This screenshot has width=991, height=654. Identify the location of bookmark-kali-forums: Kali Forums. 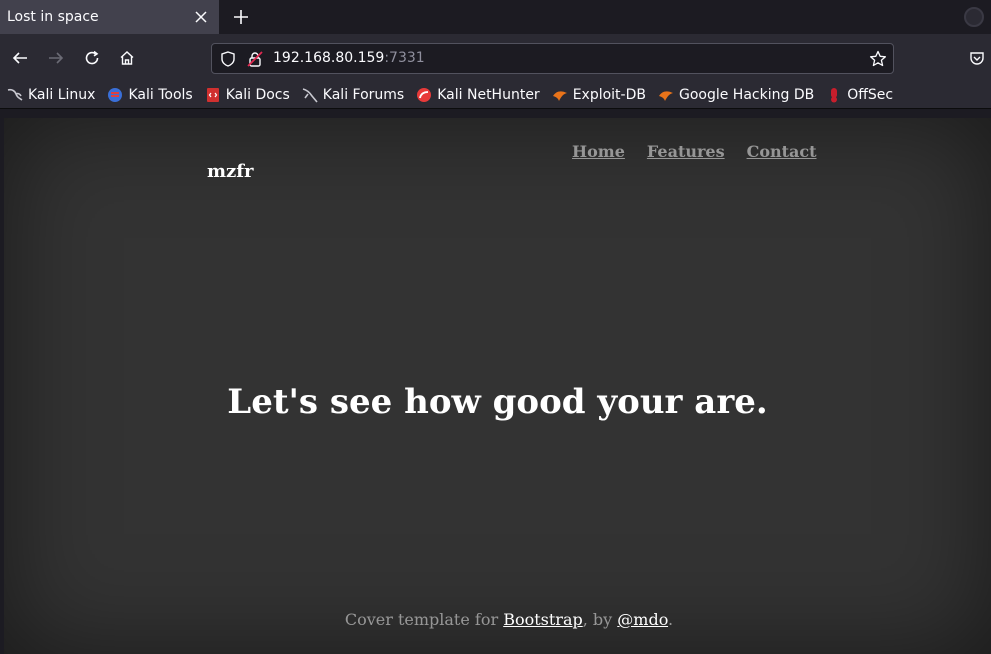
(353, 95).